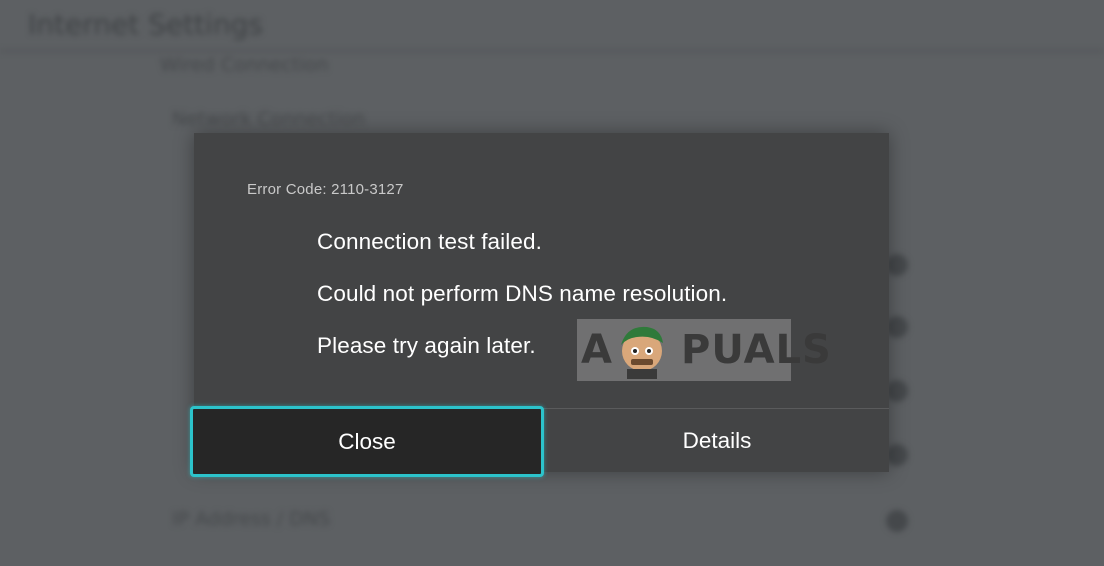 This screenshot has width=1104, height=566. Describe the element at coordinates (756, 350) in the screenshot. I see `watermark-text: PUALS` at that location.